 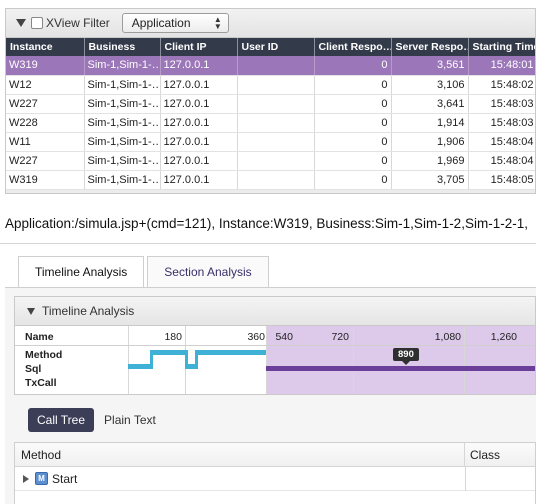 I want to click on cell-server-response: 1,914, so click(x=430, y=123).